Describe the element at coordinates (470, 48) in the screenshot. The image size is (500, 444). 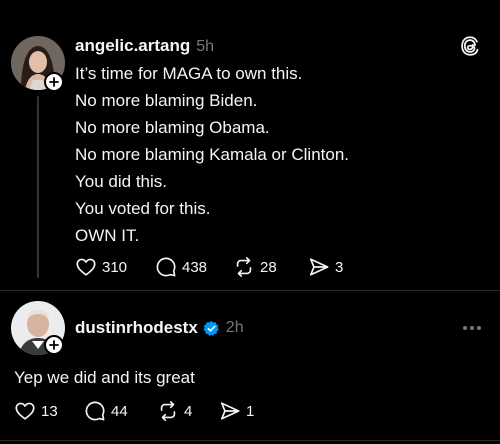
I see `threads-logo-icon` at that location.